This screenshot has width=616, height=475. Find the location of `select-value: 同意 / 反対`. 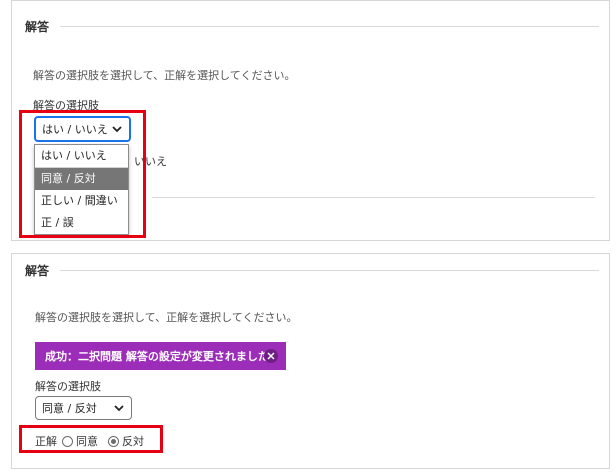

select-value: 同意 / 反対 is located at coordinates (69, 408).